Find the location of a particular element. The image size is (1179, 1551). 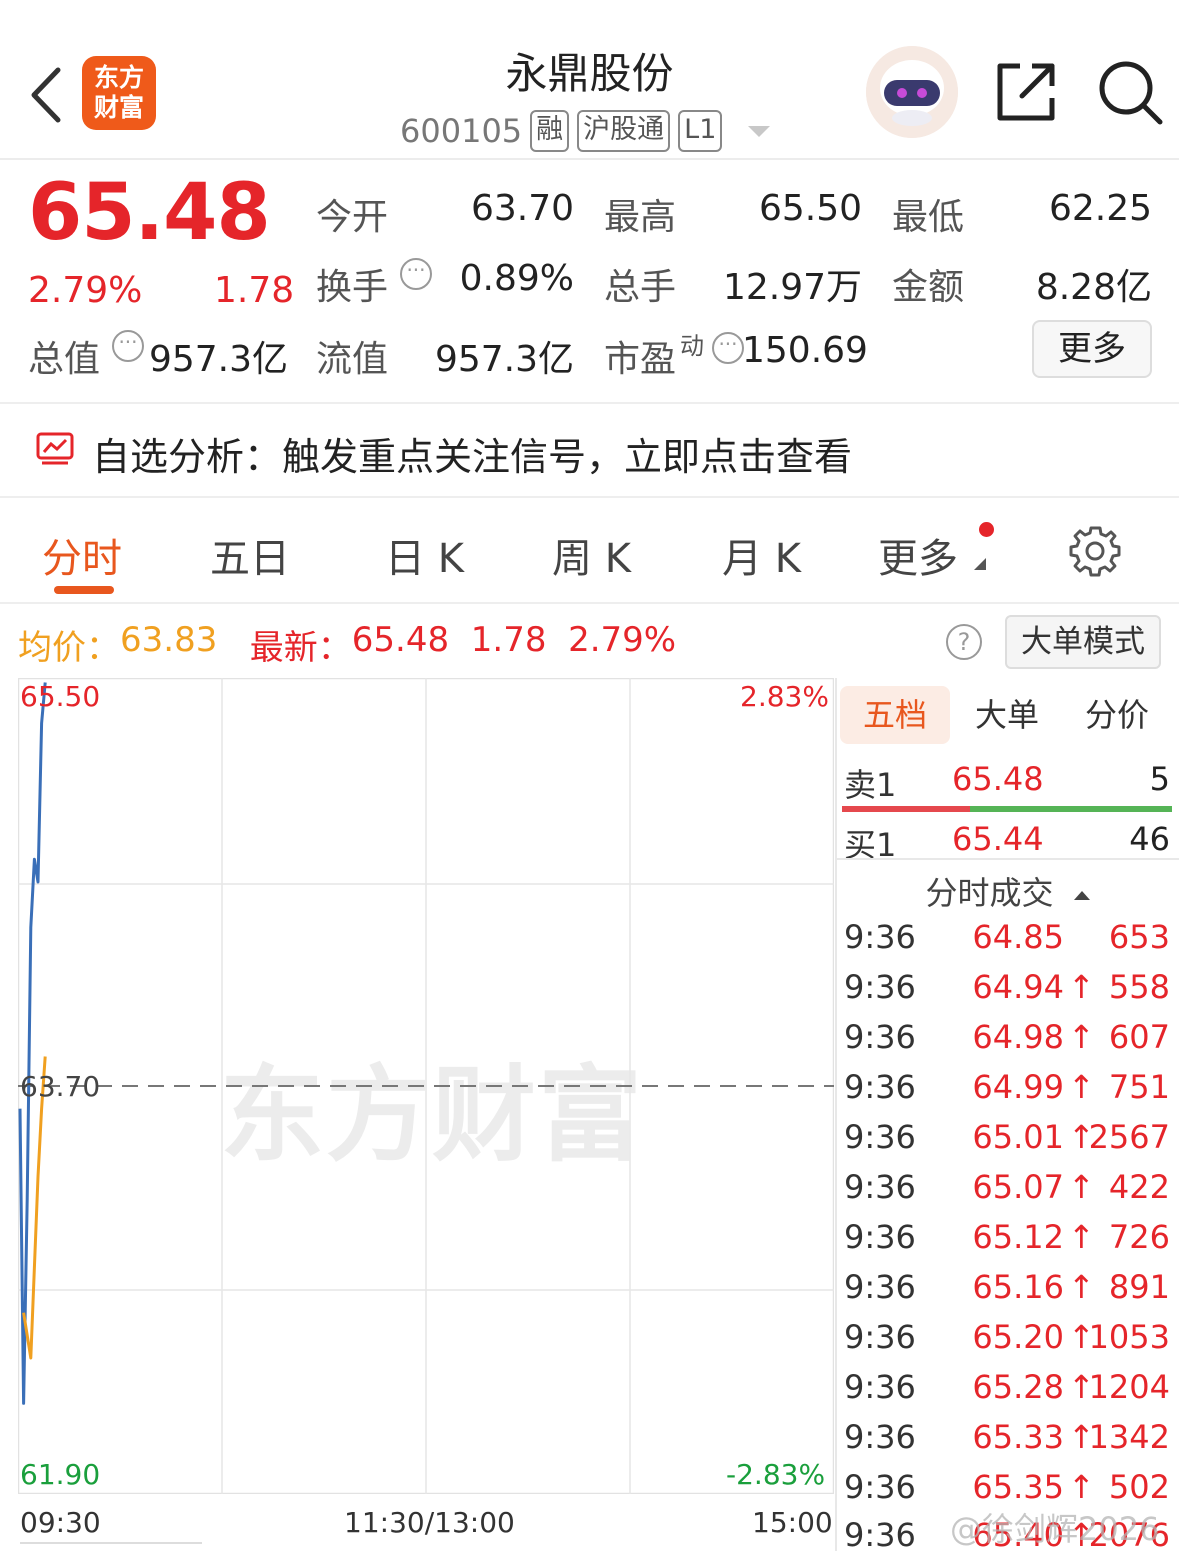

trade-volume: 502 is located at coordinates (1139, 1487).